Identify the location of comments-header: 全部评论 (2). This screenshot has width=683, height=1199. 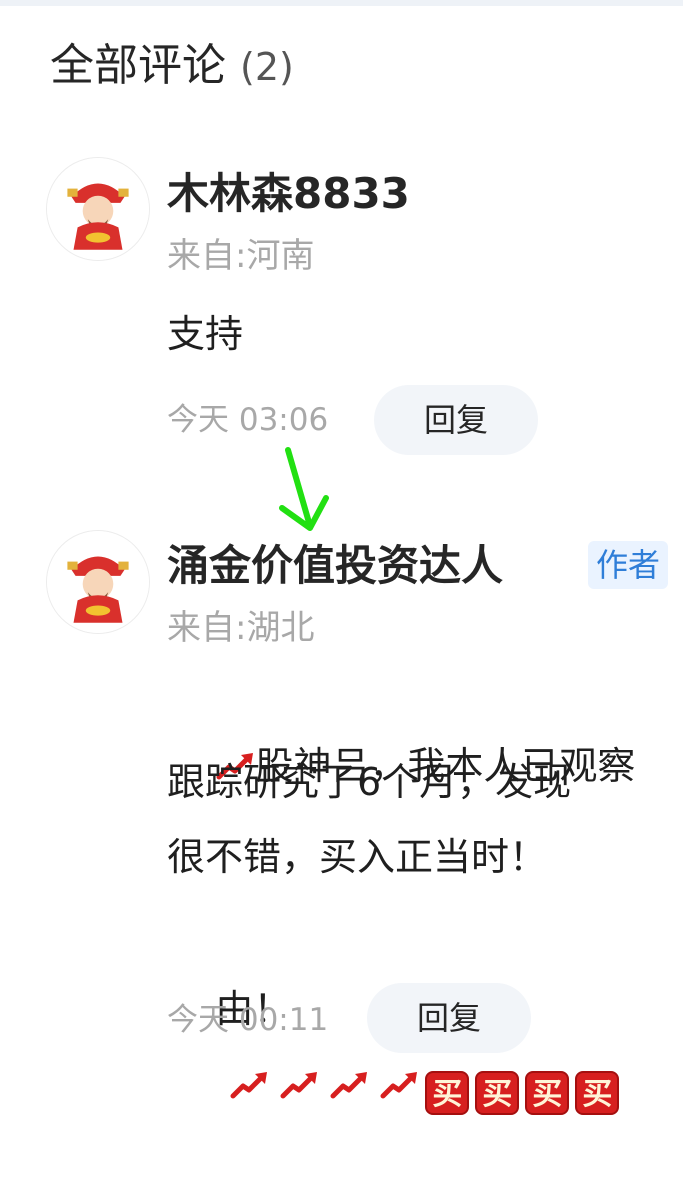
(172, 66).